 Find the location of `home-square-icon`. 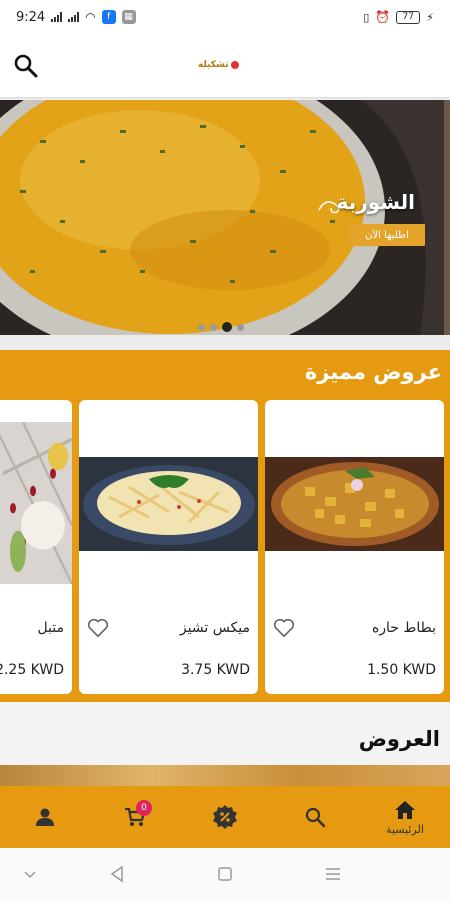

home-square-icon is located at coordinates (225, 874).